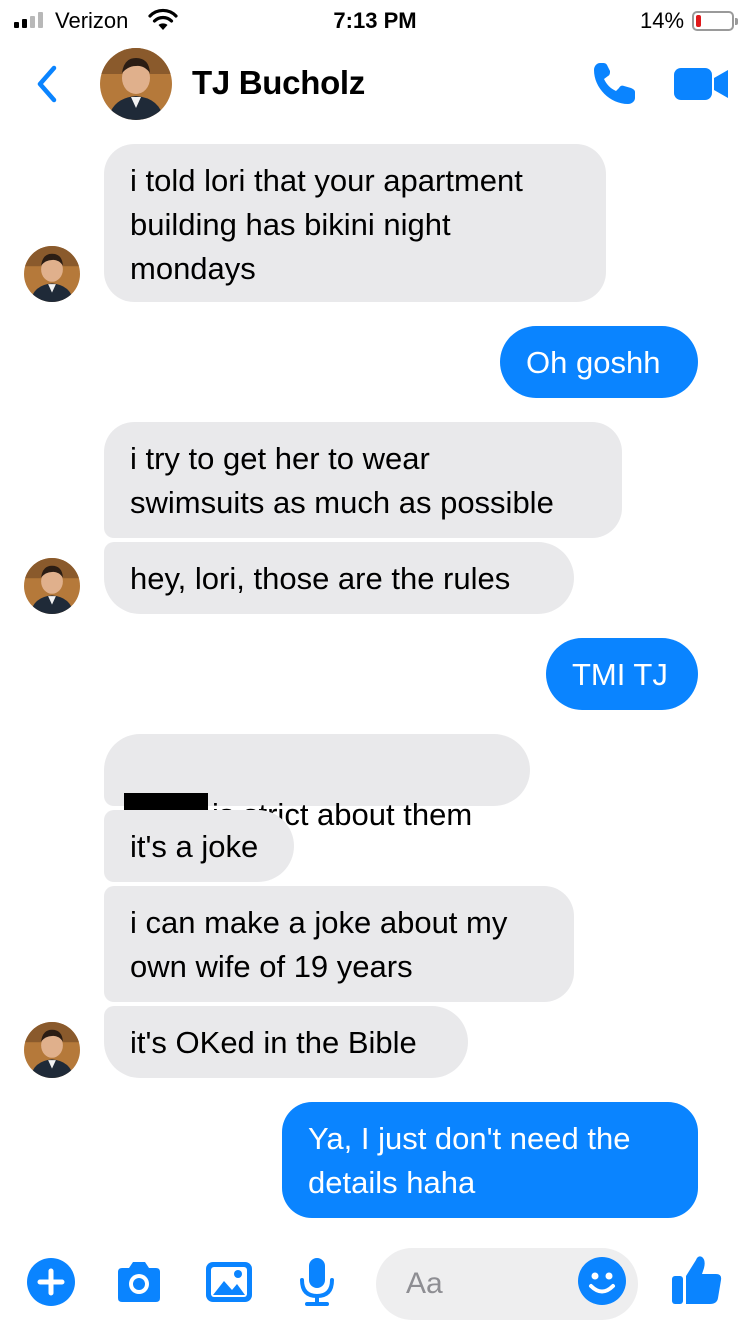  Describe the element at coordinates (602, 1281) in the screenshot. I see `smiley-icon` at that location.